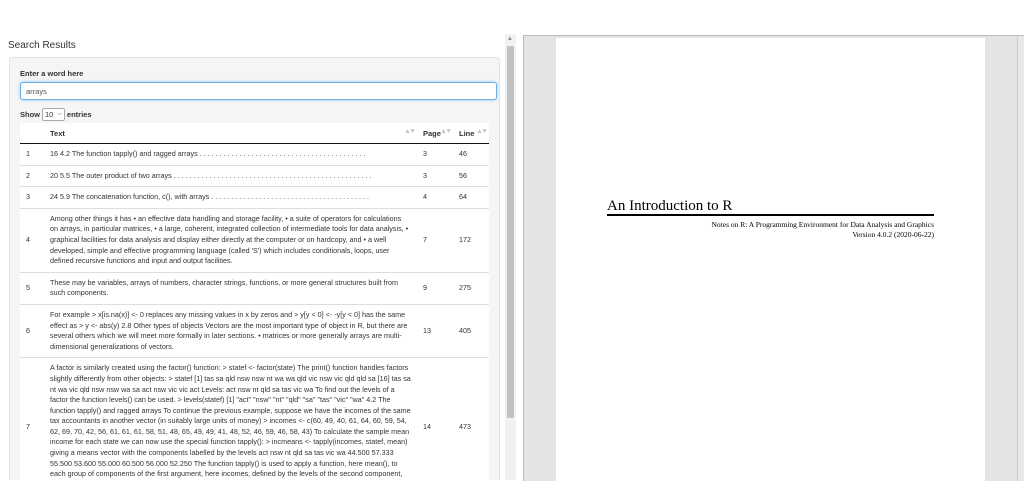  Describe the element at coordinates (435, 240) in the screenshot. I see `row-page-link: 7` at that location.